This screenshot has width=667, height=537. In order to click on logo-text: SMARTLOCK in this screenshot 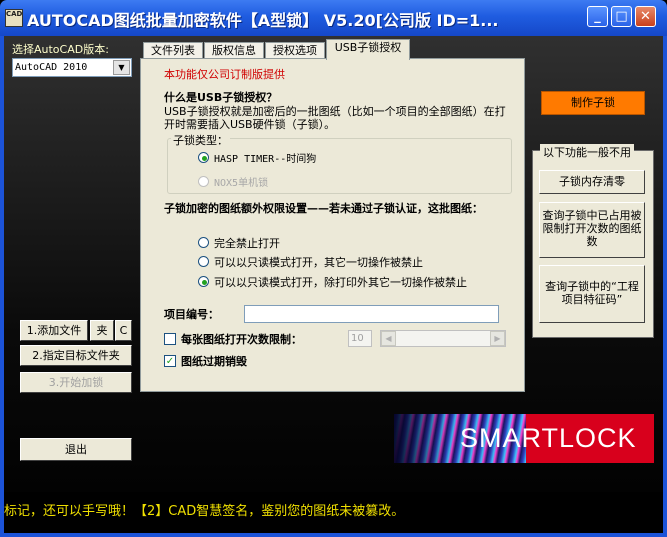, I will do `click(548, 438)`.